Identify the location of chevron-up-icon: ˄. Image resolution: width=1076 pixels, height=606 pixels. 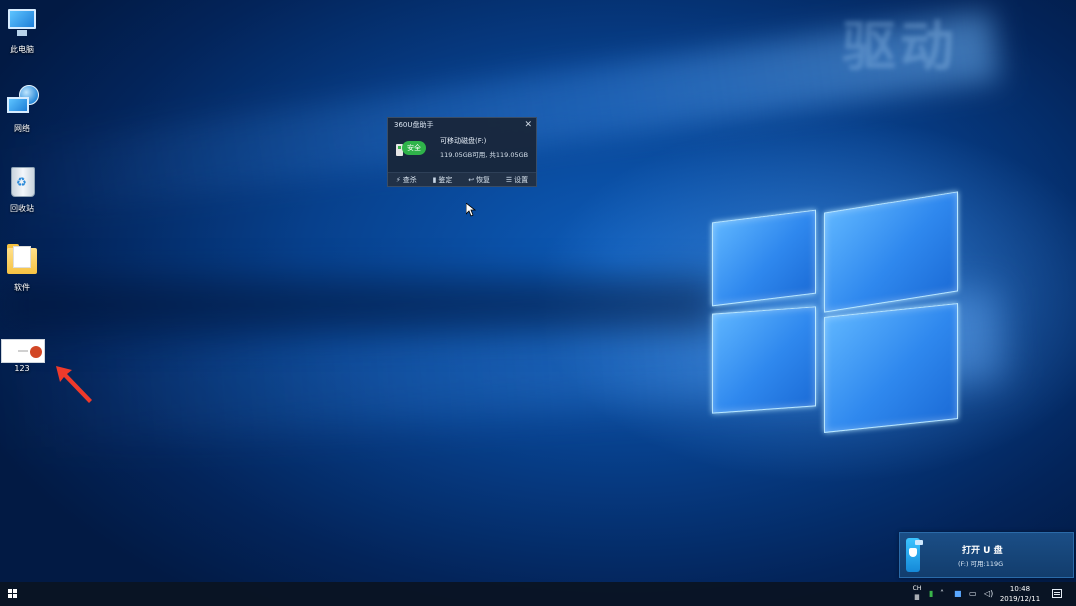
(942, 593).